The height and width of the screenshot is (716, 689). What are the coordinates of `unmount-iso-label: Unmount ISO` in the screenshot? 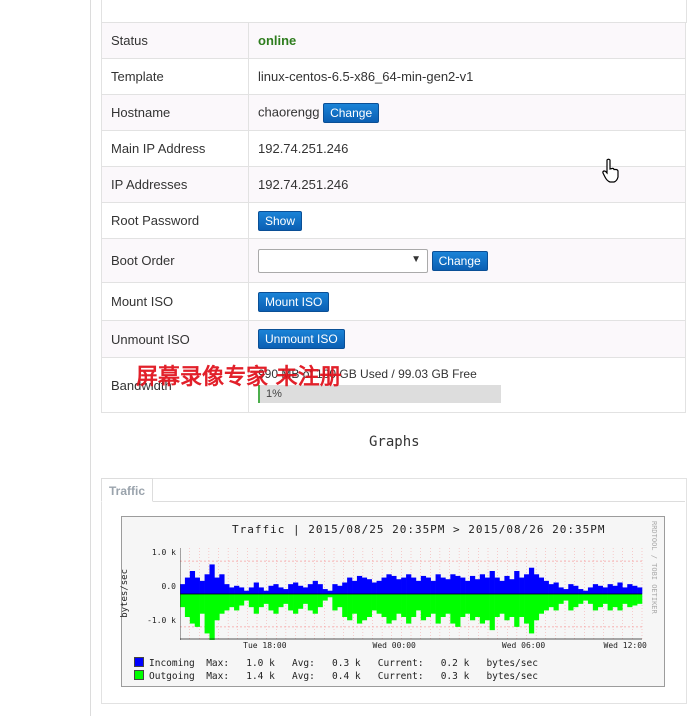 It's located at (175, 339).